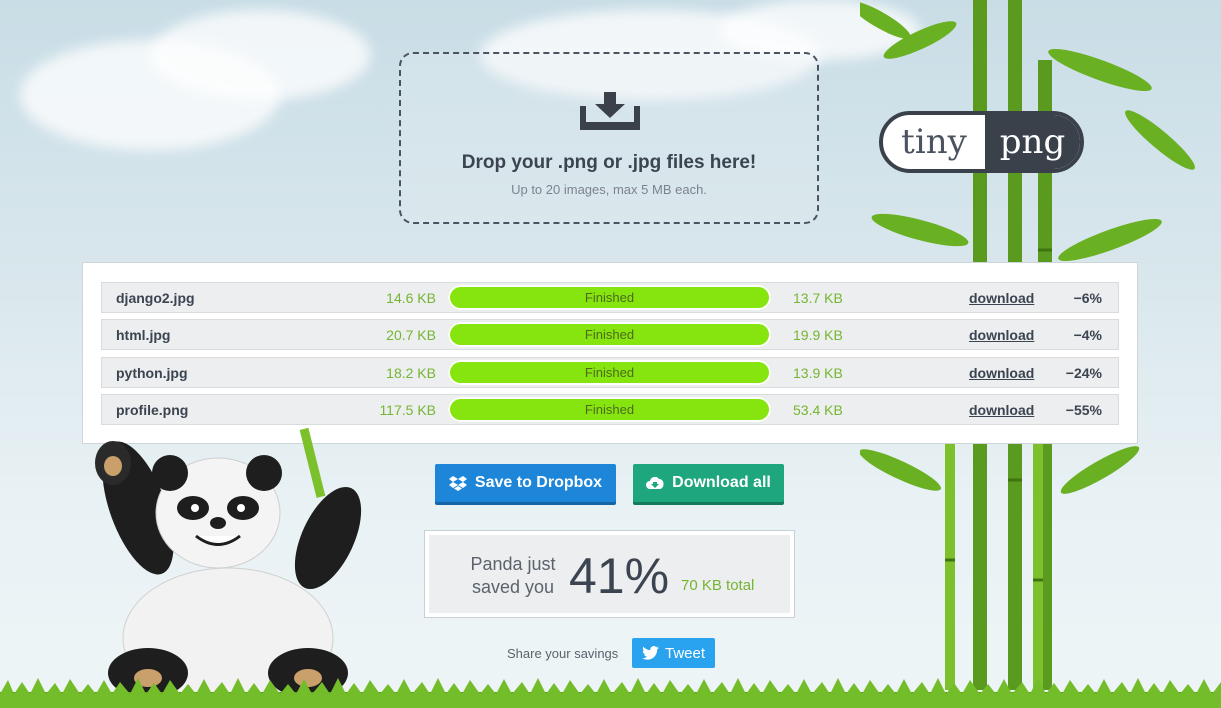 This screenshot has height=708, width=1221. I want to click on download-tray-icon, so click(610, 111).